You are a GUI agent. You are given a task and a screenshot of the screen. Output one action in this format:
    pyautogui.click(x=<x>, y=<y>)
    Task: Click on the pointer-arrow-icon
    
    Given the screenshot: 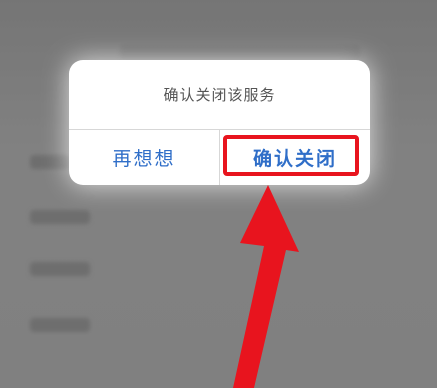 What is the action you would take?
    pyautogui.click(x=266, y=286)
    